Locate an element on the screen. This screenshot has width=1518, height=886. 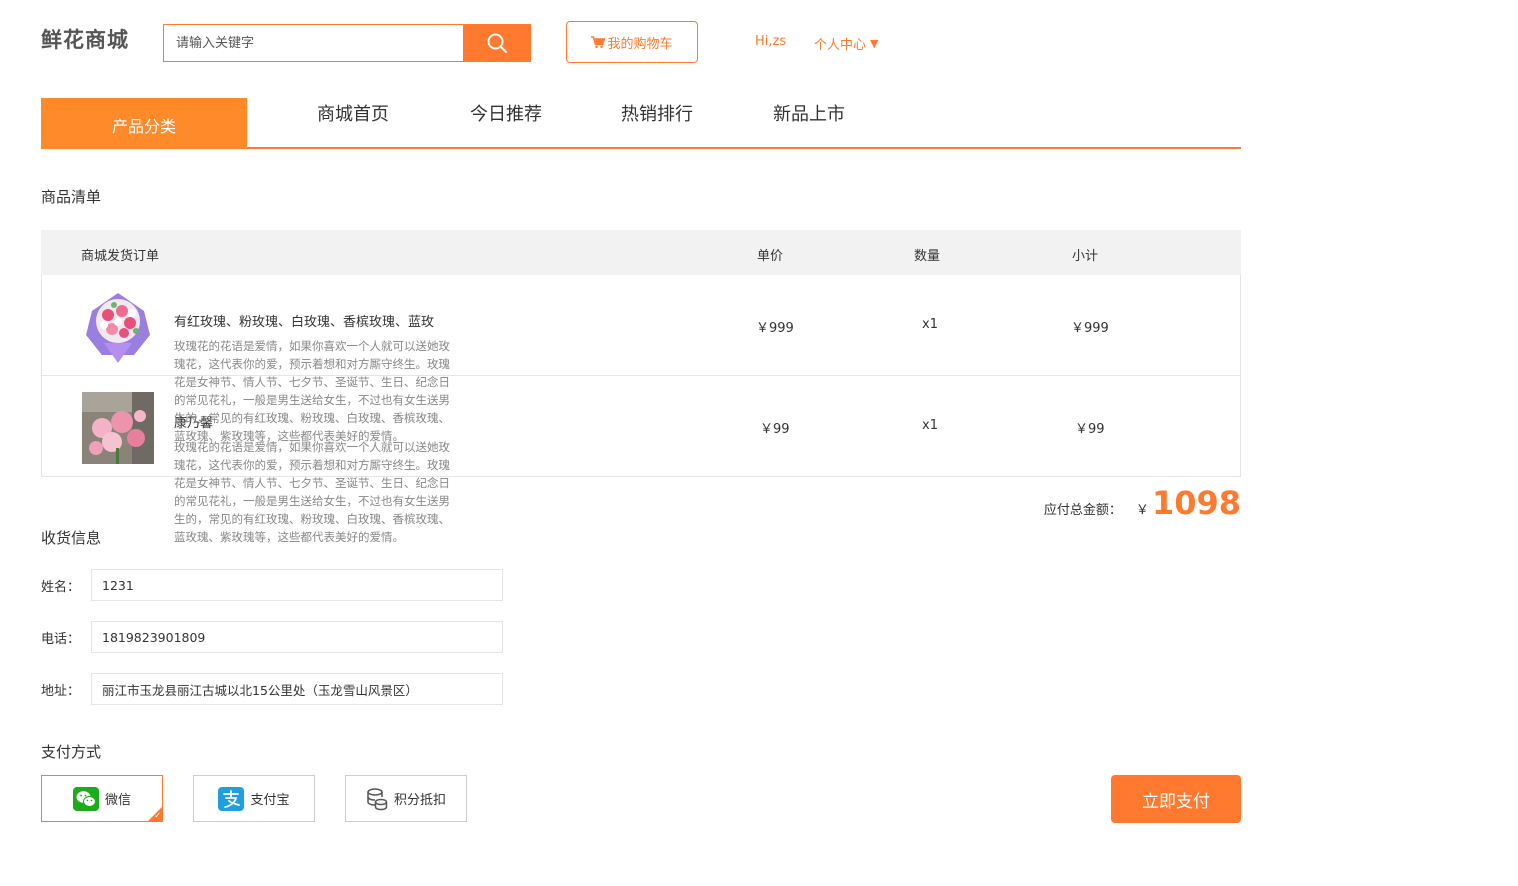
cart-icon is located at coordinates (598, 41).